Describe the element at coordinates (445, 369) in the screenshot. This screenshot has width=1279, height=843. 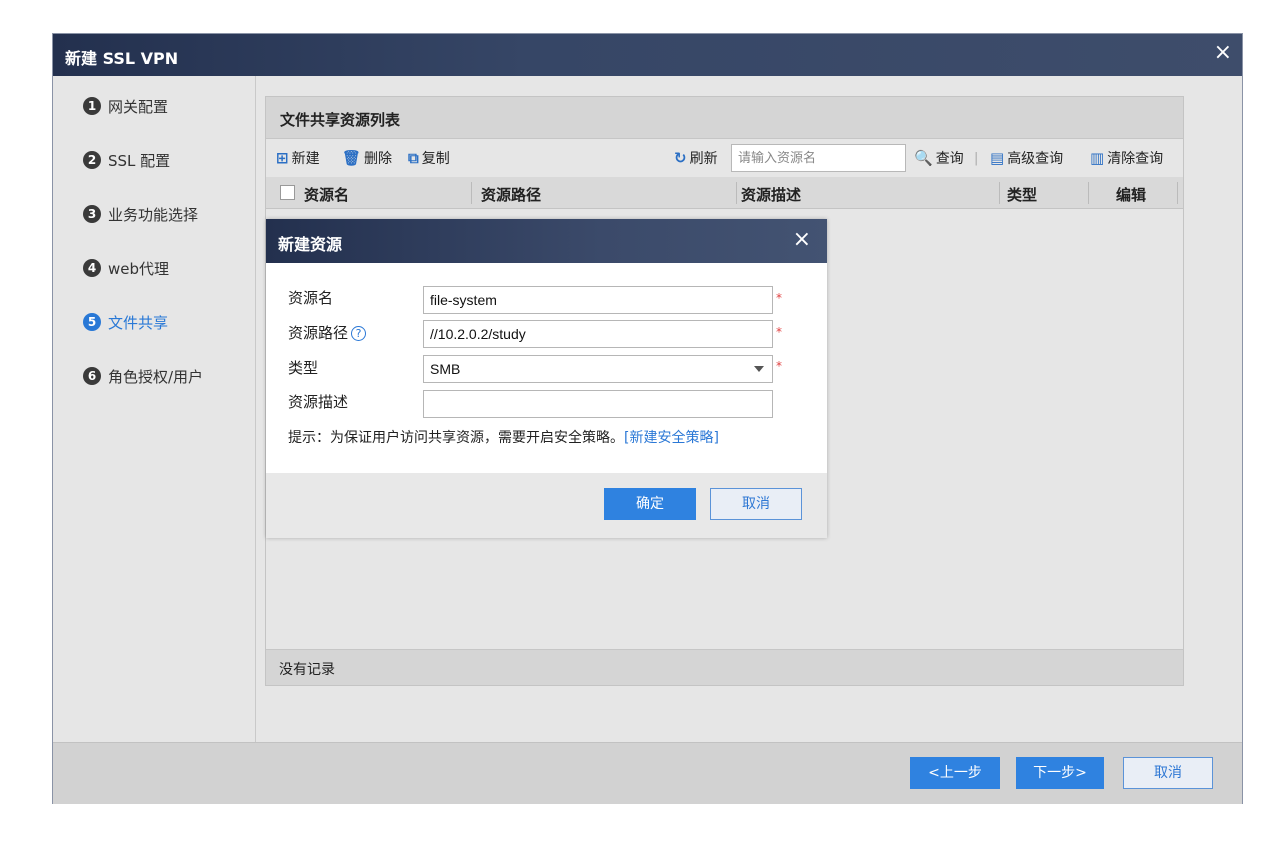
I see `type-select-value: SMB` at that location.